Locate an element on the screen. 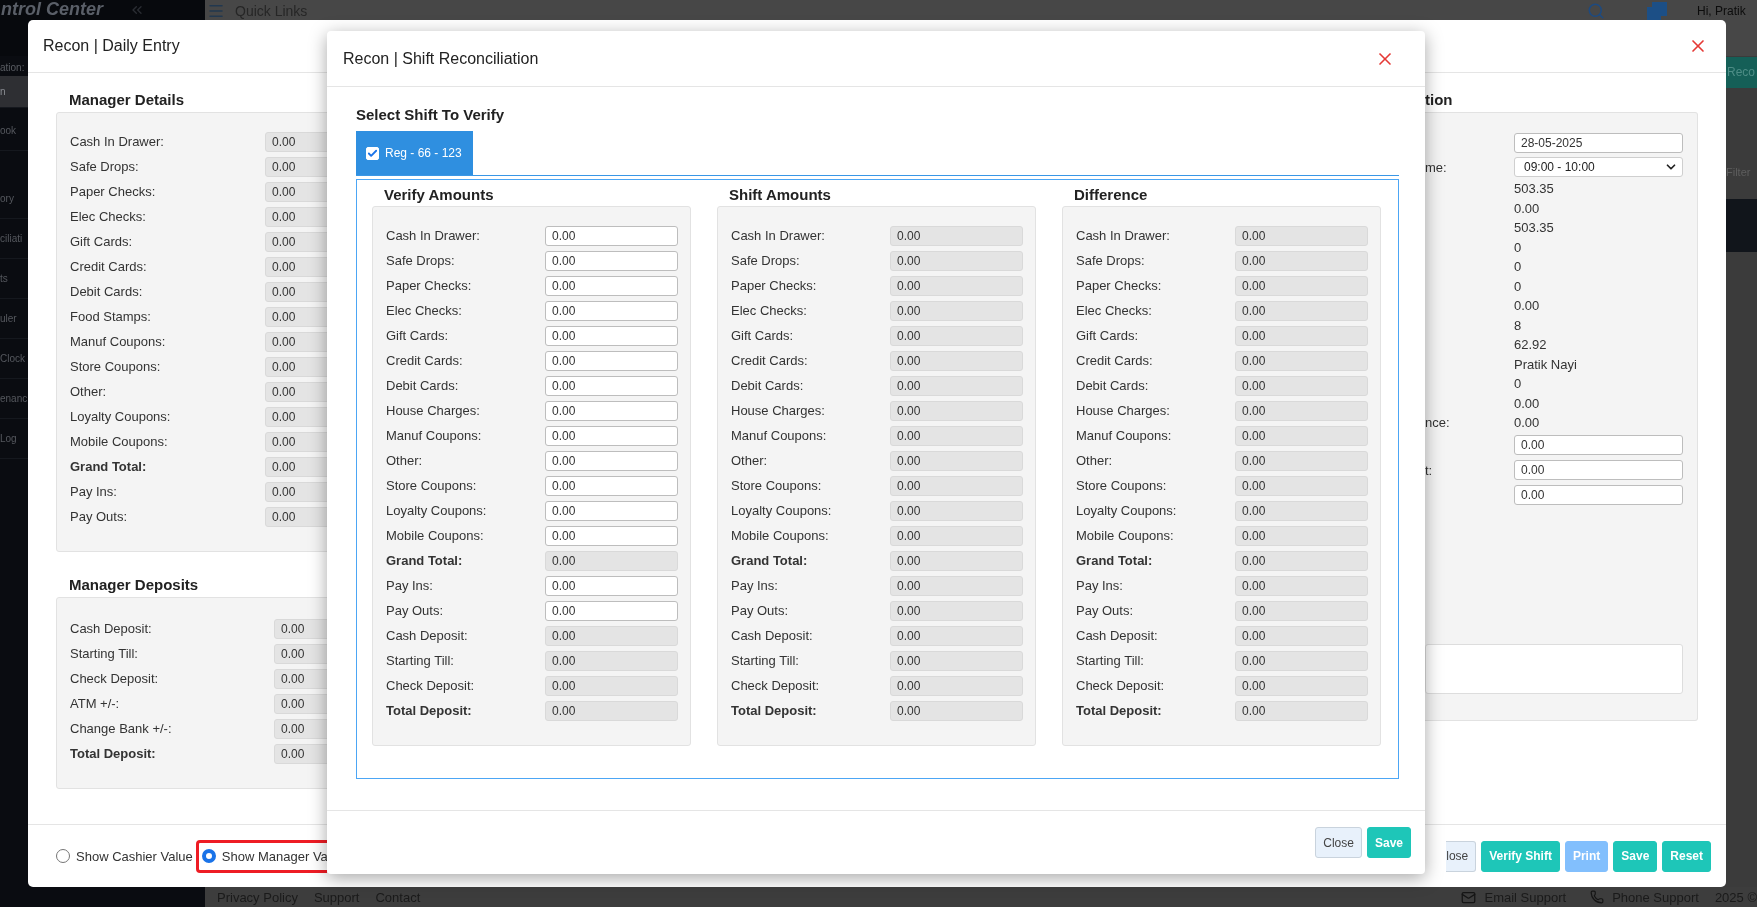 The height and width of the screenshot is (907, 1757). date-field: 28-05-2025 is located at coordinates (1598, 143).